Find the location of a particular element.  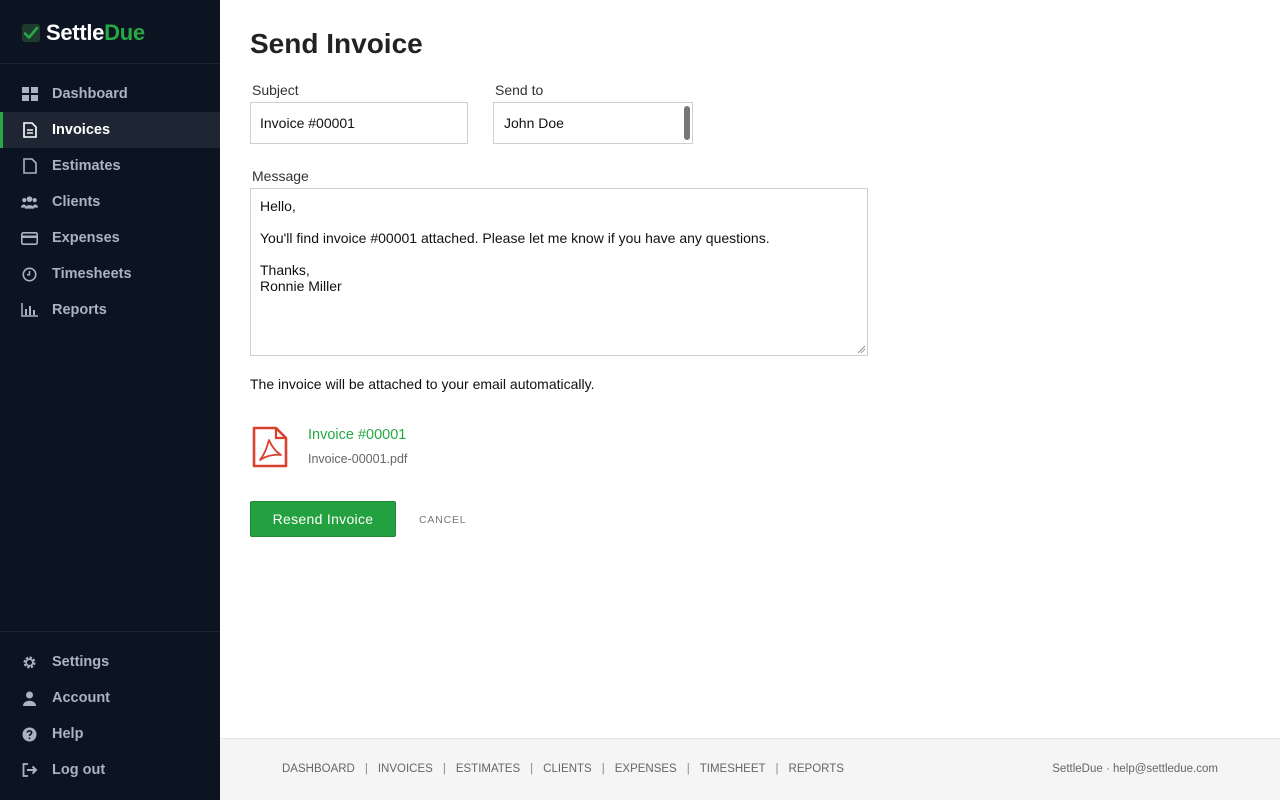

footer-link-estimates: ESTIMATES is located at coordinates (488, 769).